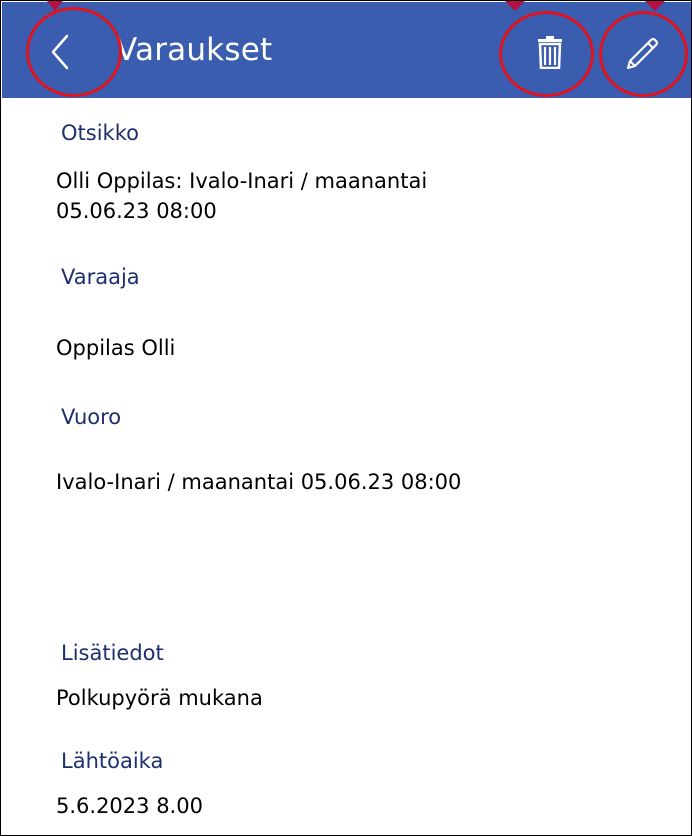  Describe the element at coordinates (194, 50) in the screenshot. I see `page-title: Varaukset` at that location.